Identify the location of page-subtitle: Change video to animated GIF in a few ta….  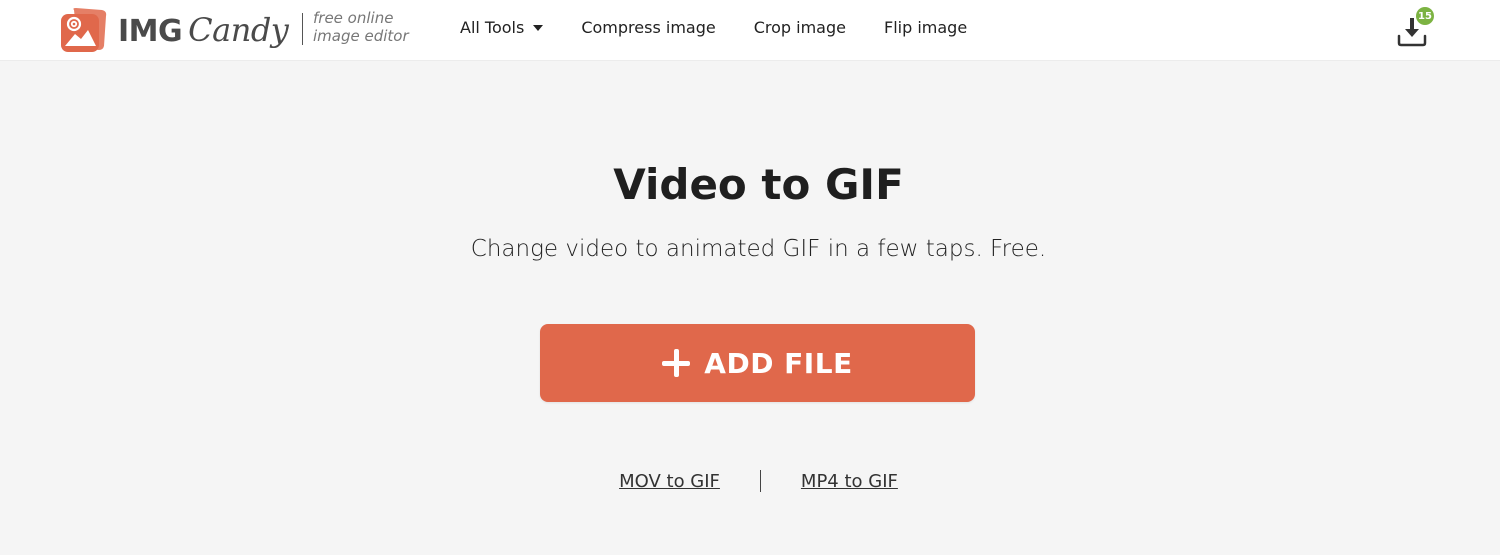
(758, 249).